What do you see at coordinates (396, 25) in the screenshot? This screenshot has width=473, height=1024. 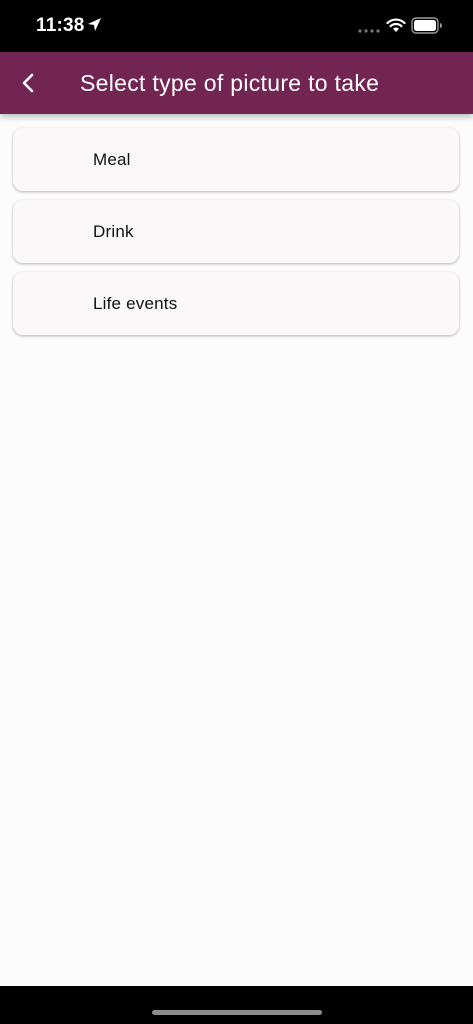 I see `wifi-icon` at bounding box center [396, 25].